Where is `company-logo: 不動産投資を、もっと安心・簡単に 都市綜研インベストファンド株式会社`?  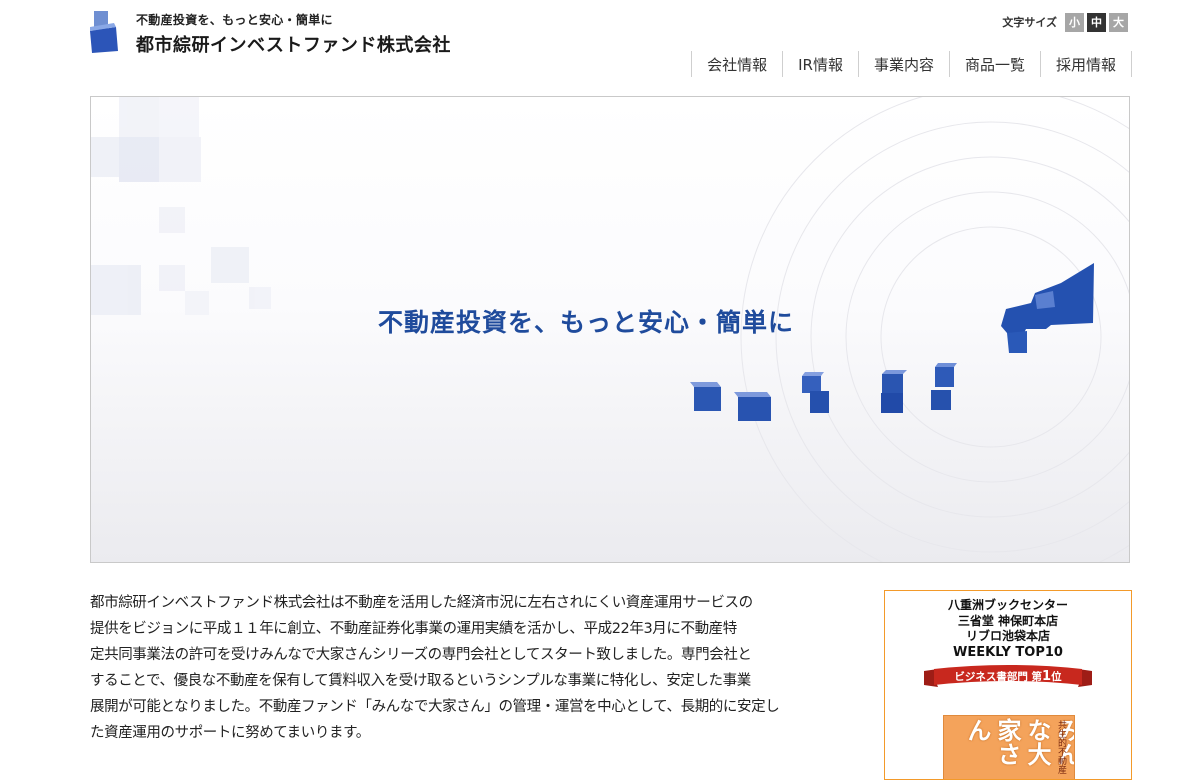
company-logo: 不動産投資を、もっと安心・簡単に 都市綜研インベストファンド株式会社 is located at coordinates (290, 33).